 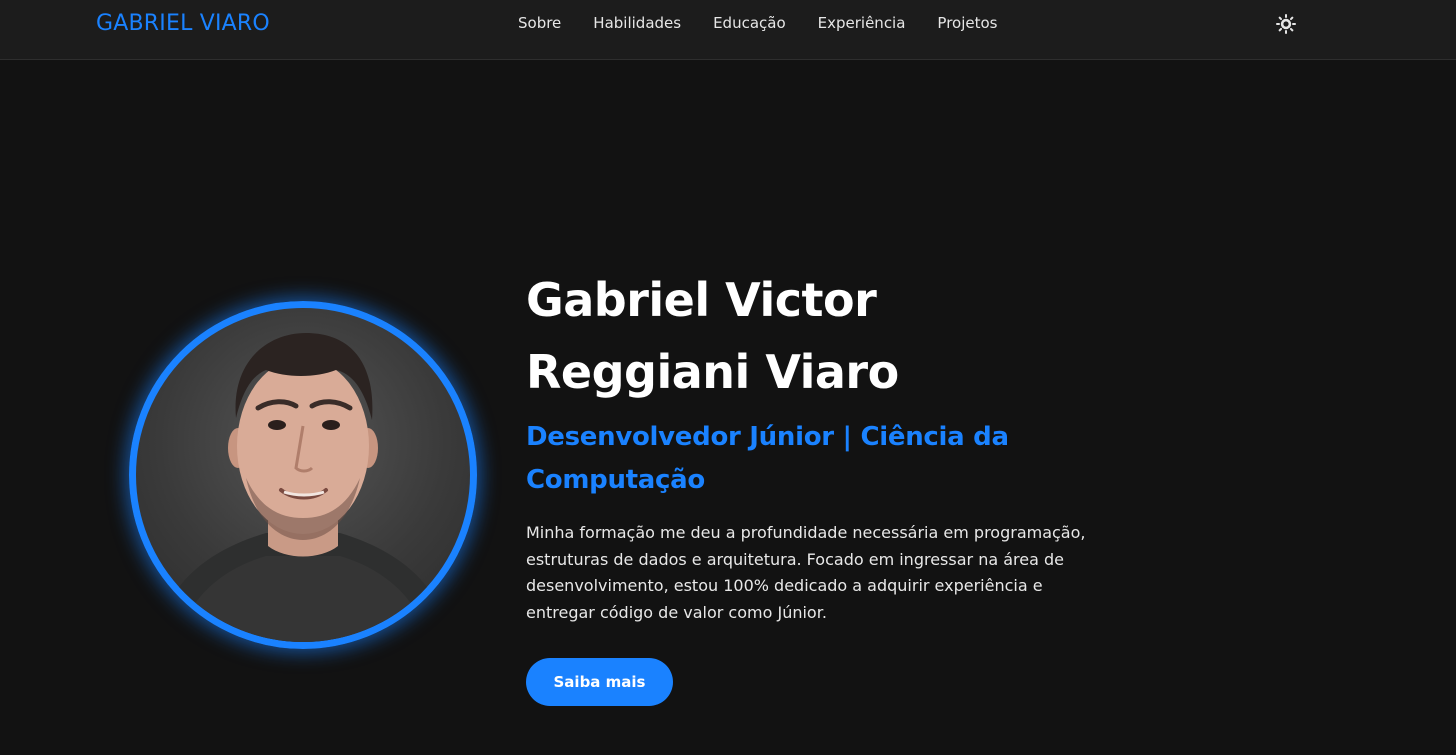 I want to click on nav-link-experiencia: Experiência, so click(x=862, y=23).